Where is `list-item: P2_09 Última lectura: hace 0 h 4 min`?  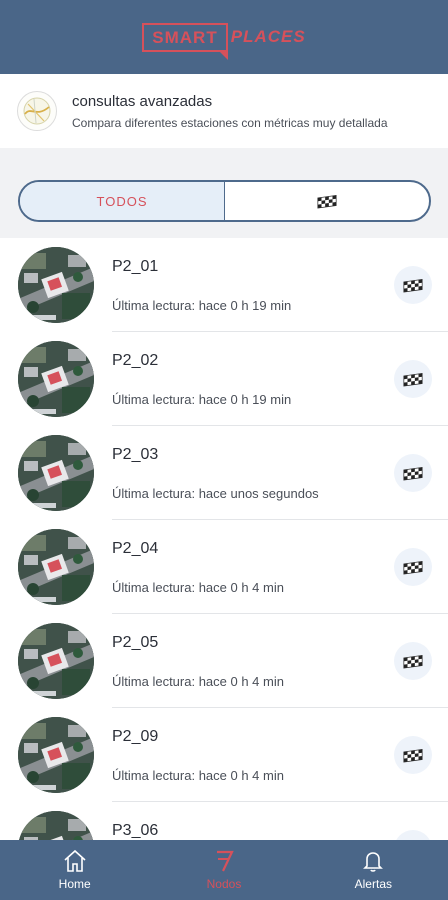
list-item: P2_09 Última lectura: hace 0 h 4 min is located at coordinates (224, 755).